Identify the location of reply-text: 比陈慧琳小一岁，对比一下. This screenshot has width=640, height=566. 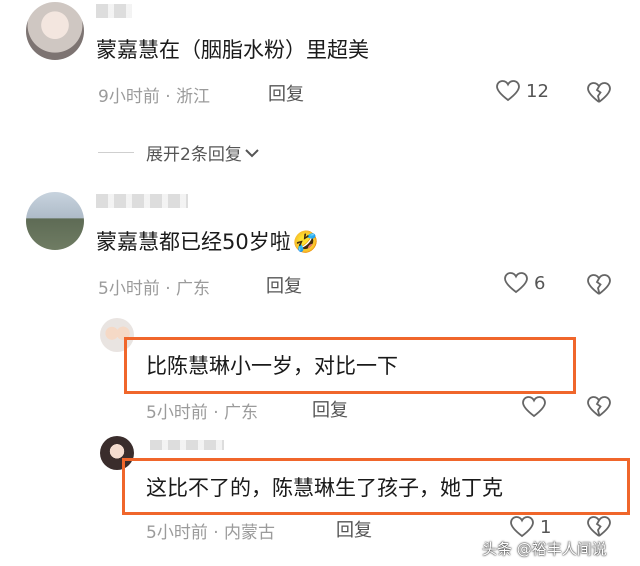
(272, 366).